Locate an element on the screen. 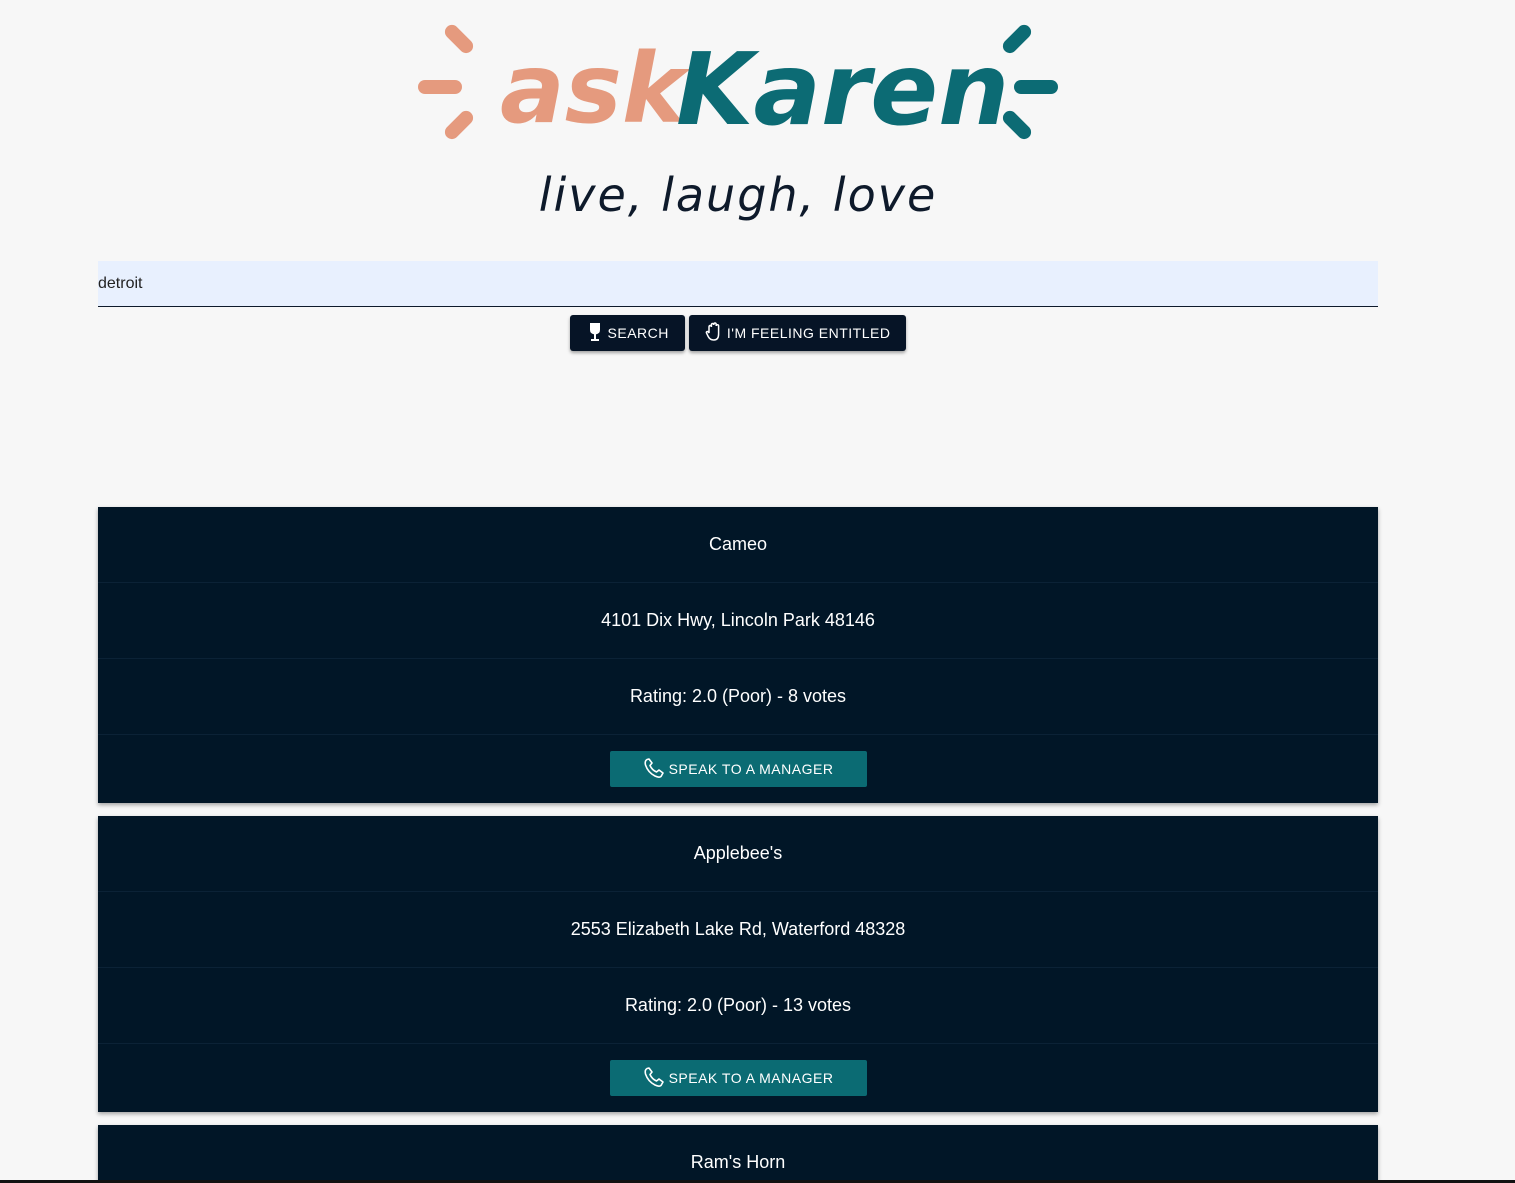 The width and height of the screenshot is (1515, 1183). restaurant-rating: Rating: 2.0 (Poor) - 13 votes is located at coordinates (738, 1005).